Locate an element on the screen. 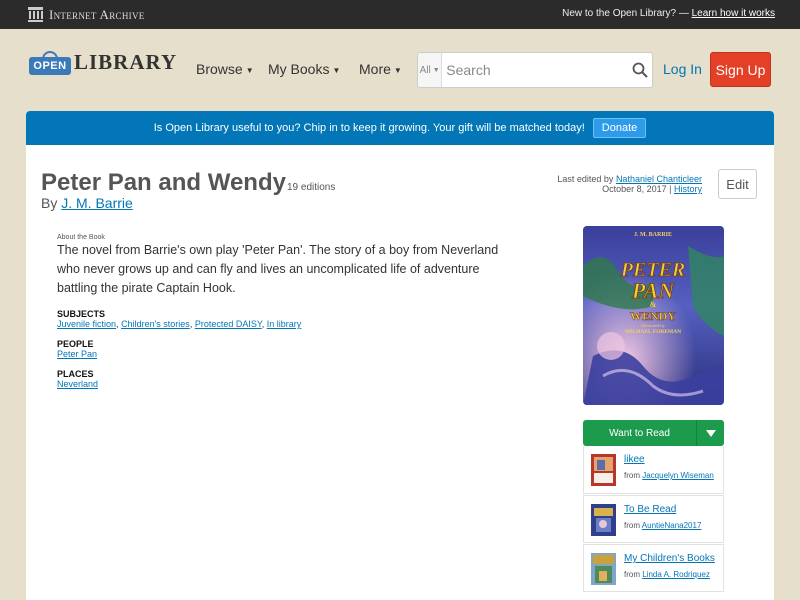  people-section: PEOPLE Peter Pan is located at coordinates (77, 349).